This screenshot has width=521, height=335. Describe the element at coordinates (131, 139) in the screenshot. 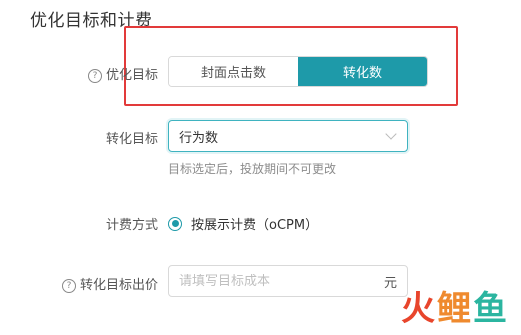

I see `conversion-target-label: 转化目标` at that location.